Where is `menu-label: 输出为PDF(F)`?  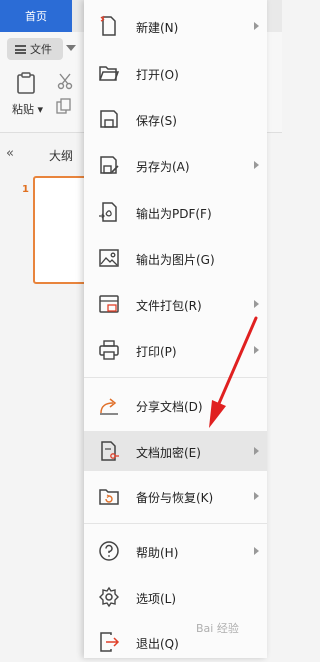 menu-label: 输出为PDF(F) is located at coordinates (174, 214).